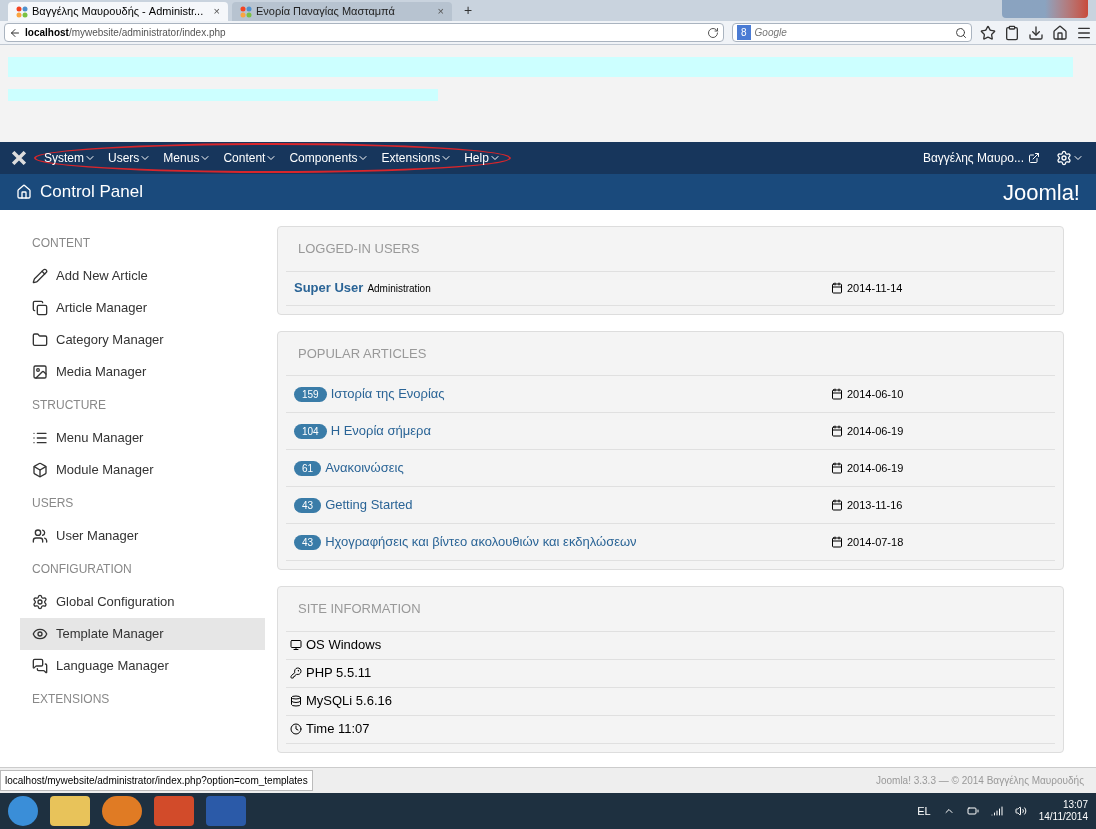 The height and width of the screenshot is (829, 1096). What do you see at coordinates (1036, 32) in the screenshot?
I see `download-icon` at bounding box center [1036, 32].